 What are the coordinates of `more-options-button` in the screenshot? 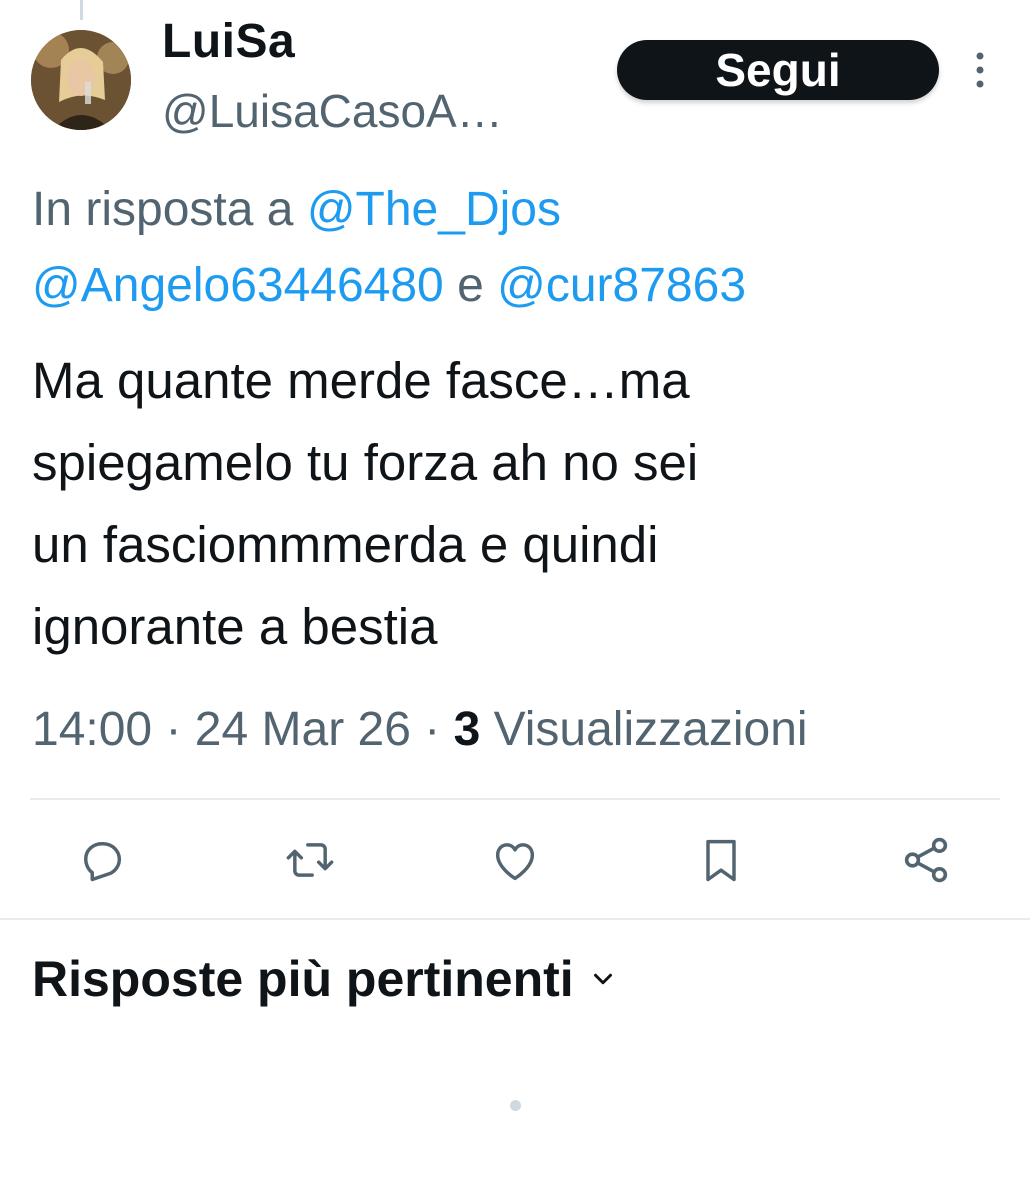 It's located at (980, 71).